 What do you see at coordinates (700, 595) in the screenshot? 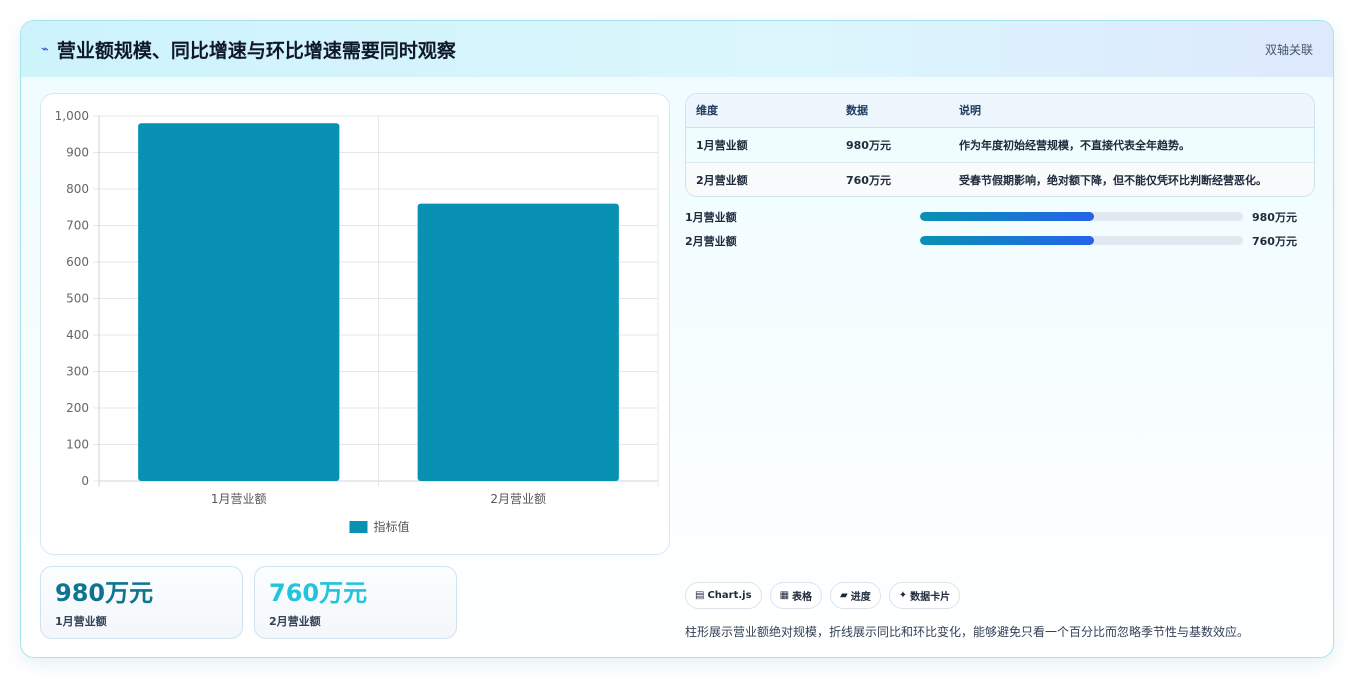
I see `chart-icon: ▤` at bounding box center [700, 595].